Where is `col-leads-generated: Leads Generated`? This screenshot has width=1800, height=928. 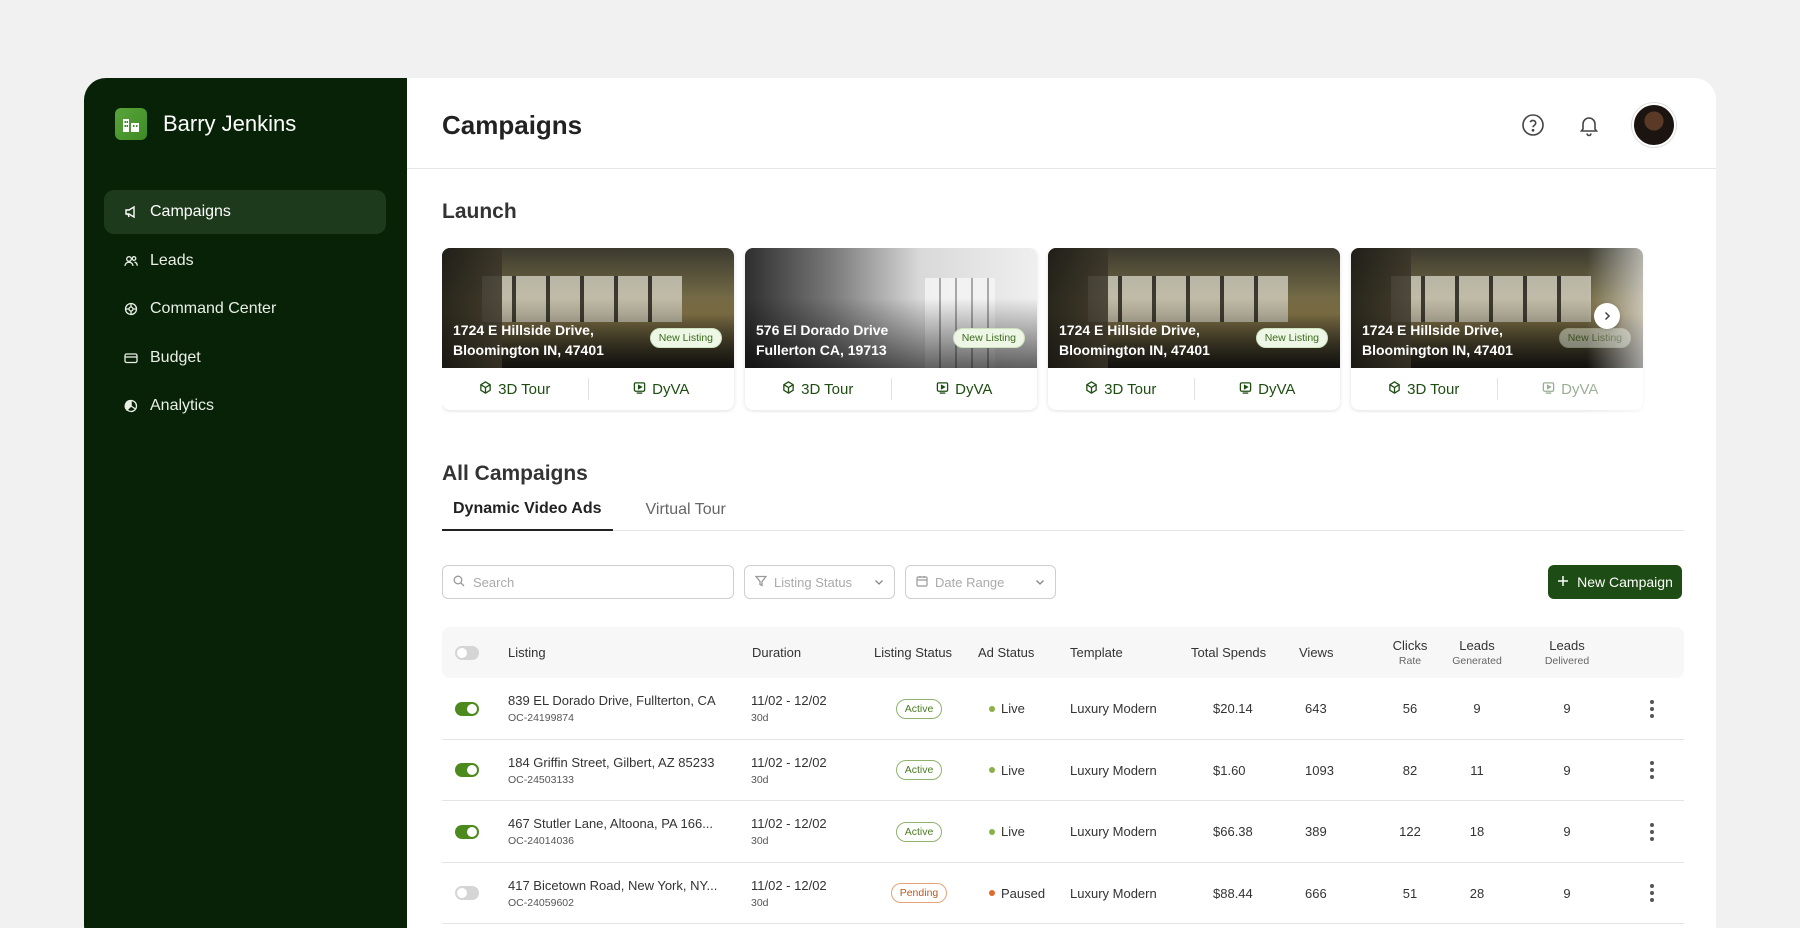
col-leads-generated: Leads Generated is located at coordinates (1477, 652).